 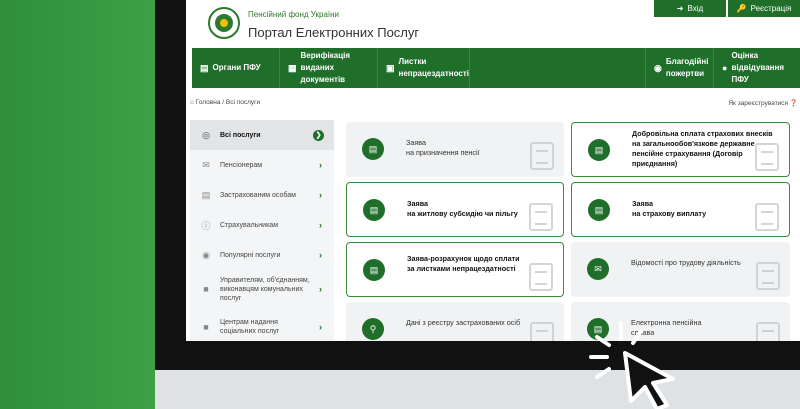 What do you see at coordinates (206, 254) in the screenshot?
I see `star-icon: ◉` at bounding box center [206, 254].